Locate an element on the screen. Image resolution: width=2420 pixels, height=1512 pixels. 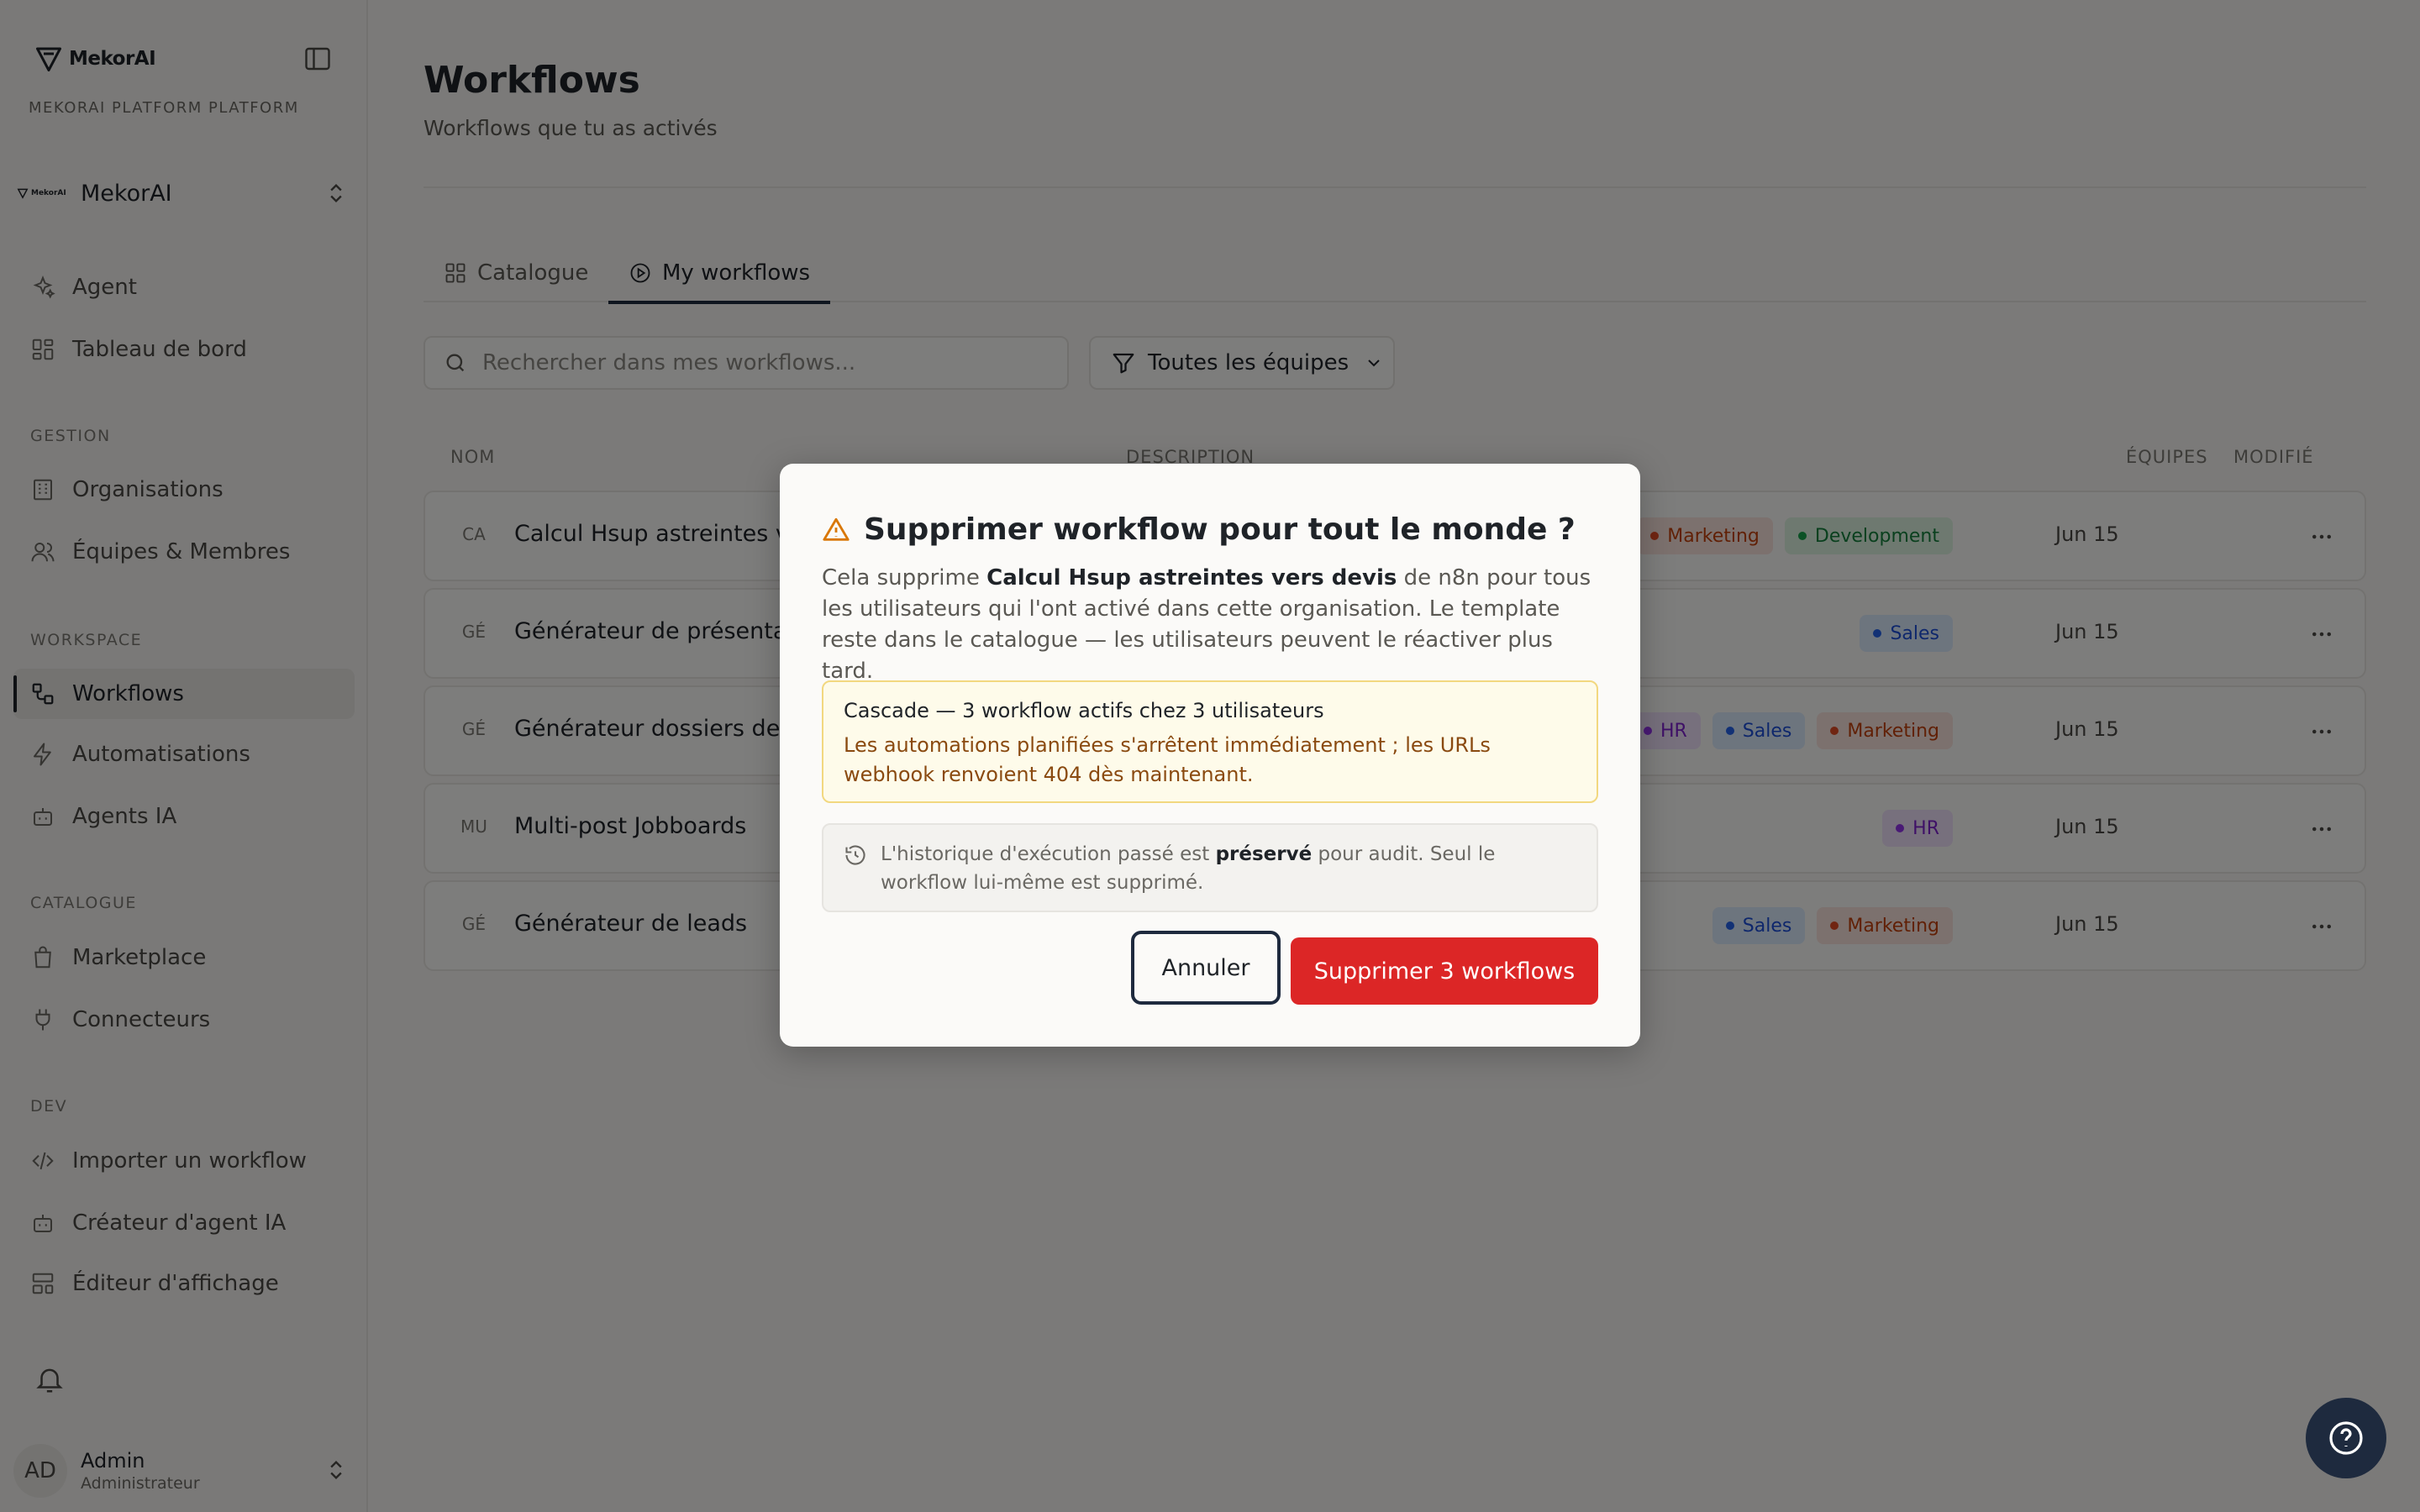
cancel-button: Annuler is located at coordinates (1206, 968).